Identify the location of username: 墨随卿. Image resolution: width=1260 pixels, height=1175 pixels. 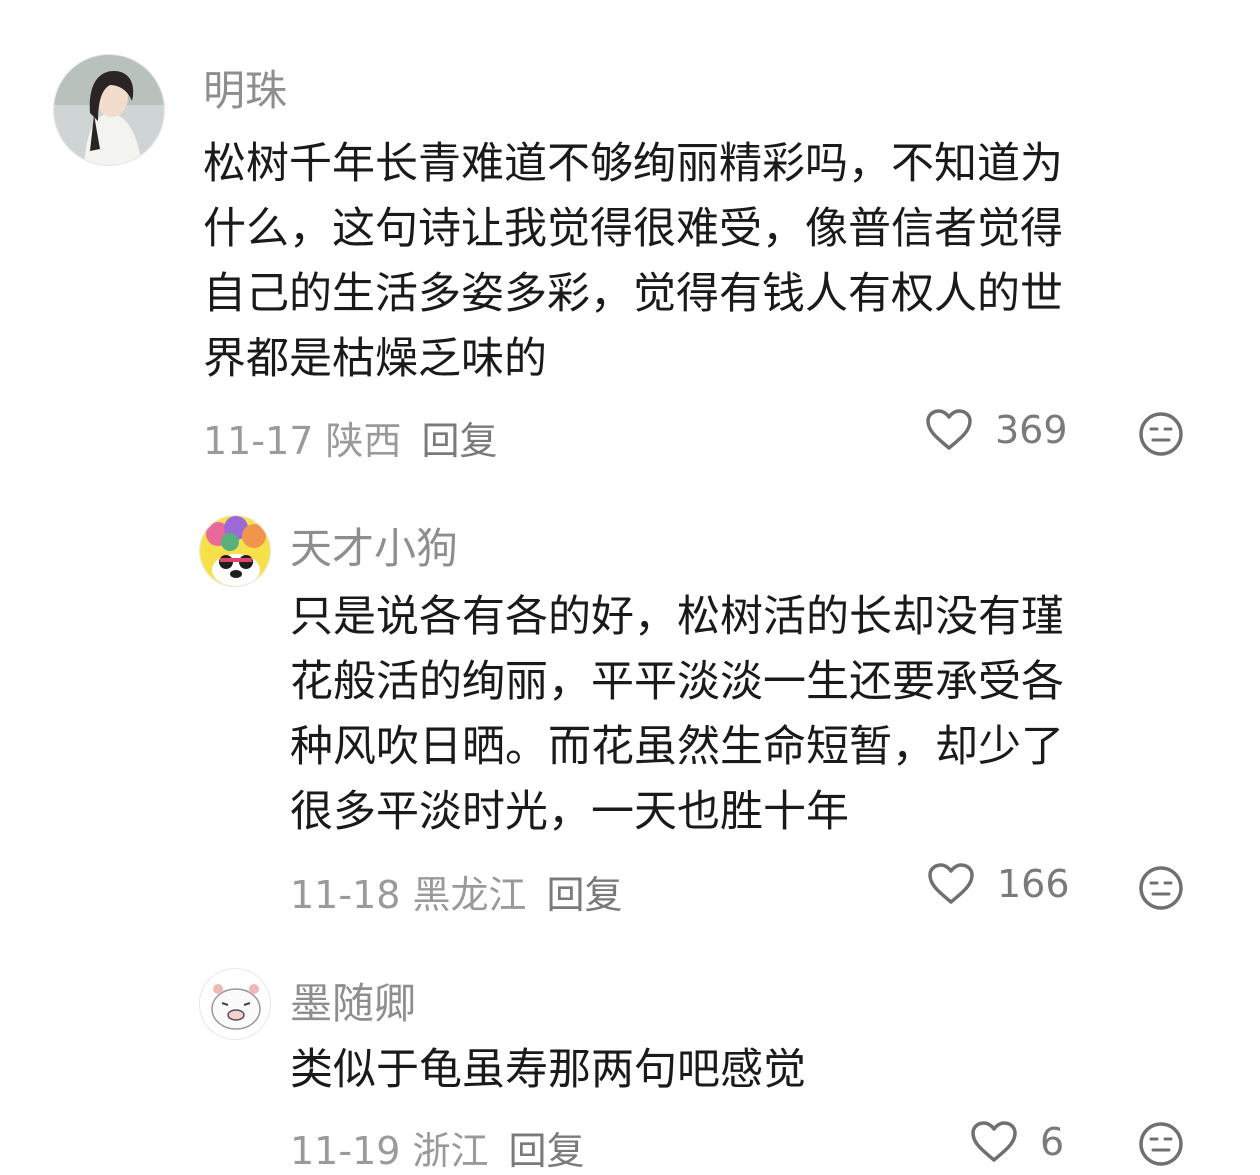
(353, 1000).